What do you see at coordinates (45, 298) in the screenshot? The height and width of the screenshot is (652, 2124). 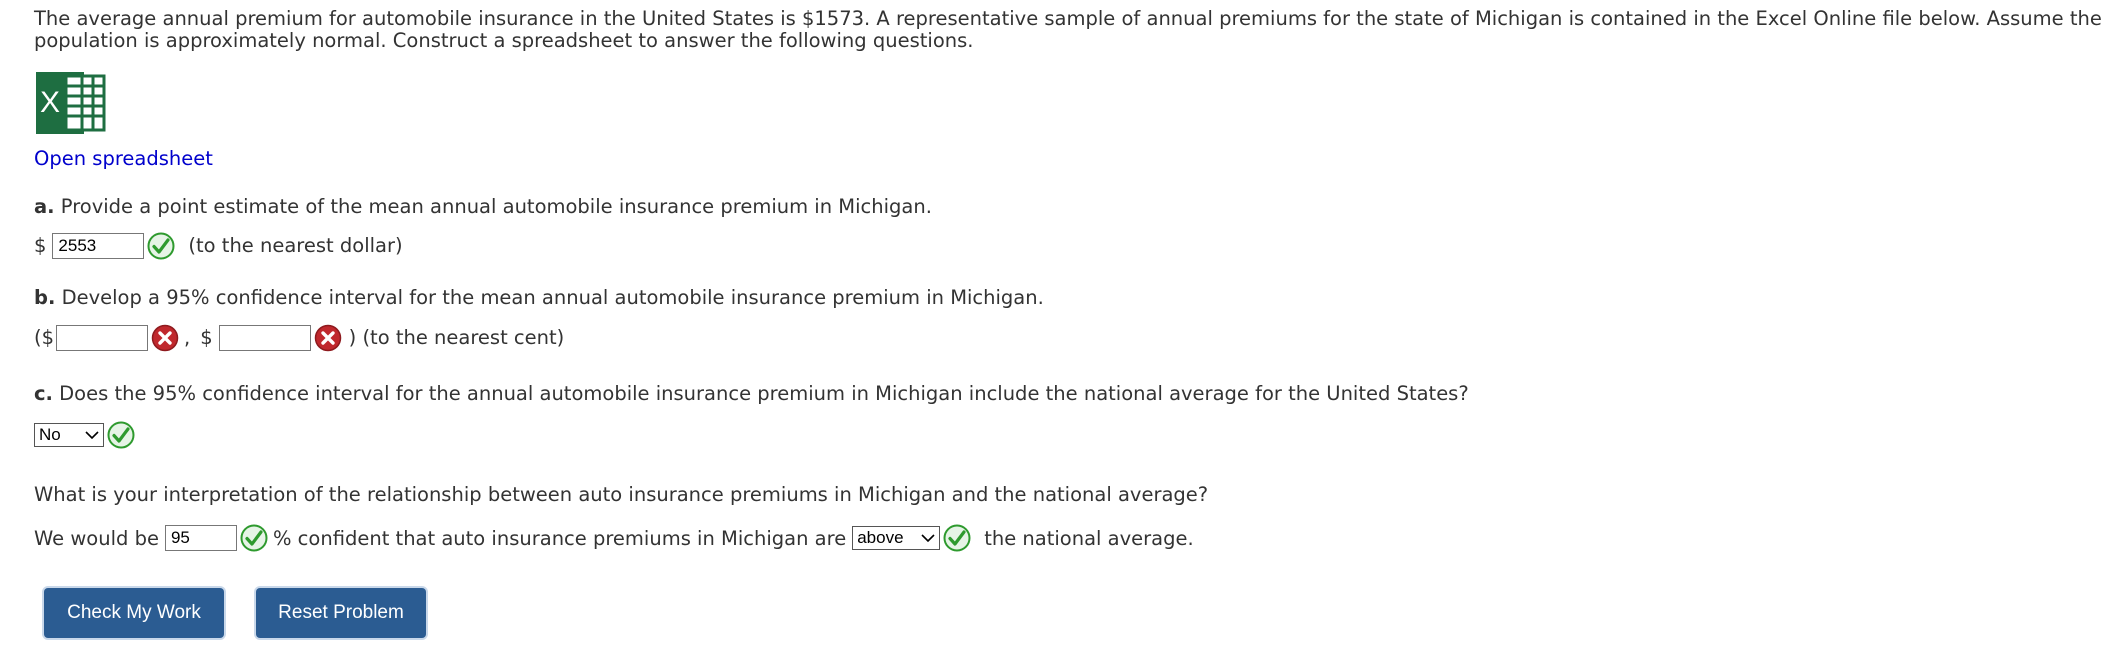 I see `question-b-label: b.` at bounding box center [45, 298].